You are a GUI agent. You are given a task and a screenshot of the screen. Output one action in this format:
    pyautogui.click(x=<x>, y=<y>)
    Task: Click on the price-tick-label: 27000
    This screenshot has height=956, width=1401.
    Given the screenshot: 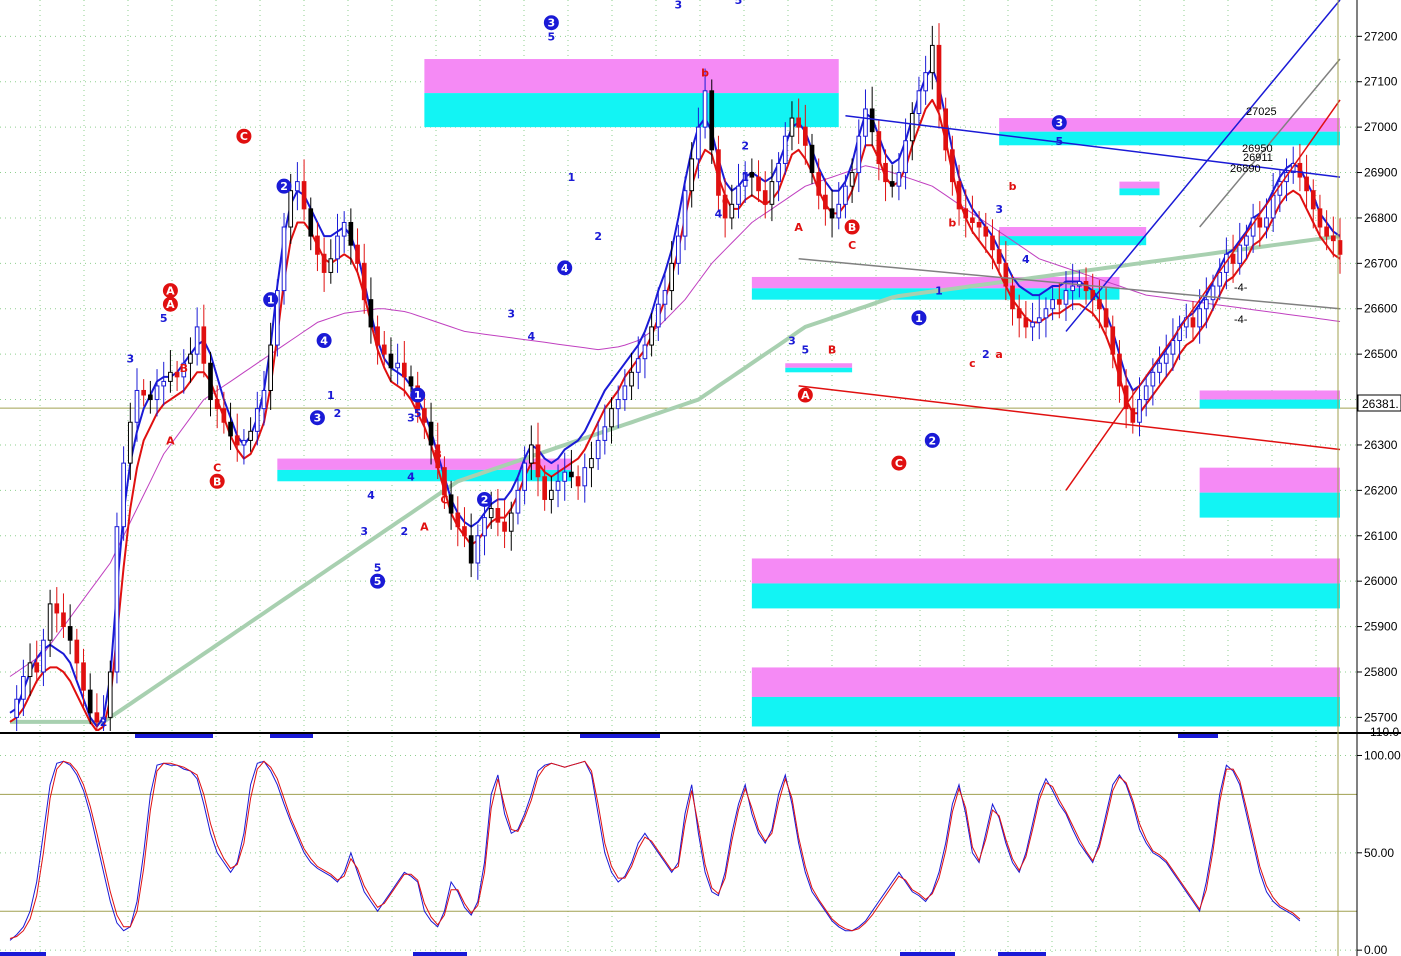 What is the action you would take?
    pyautogui.click(x=1381, y=127)
    